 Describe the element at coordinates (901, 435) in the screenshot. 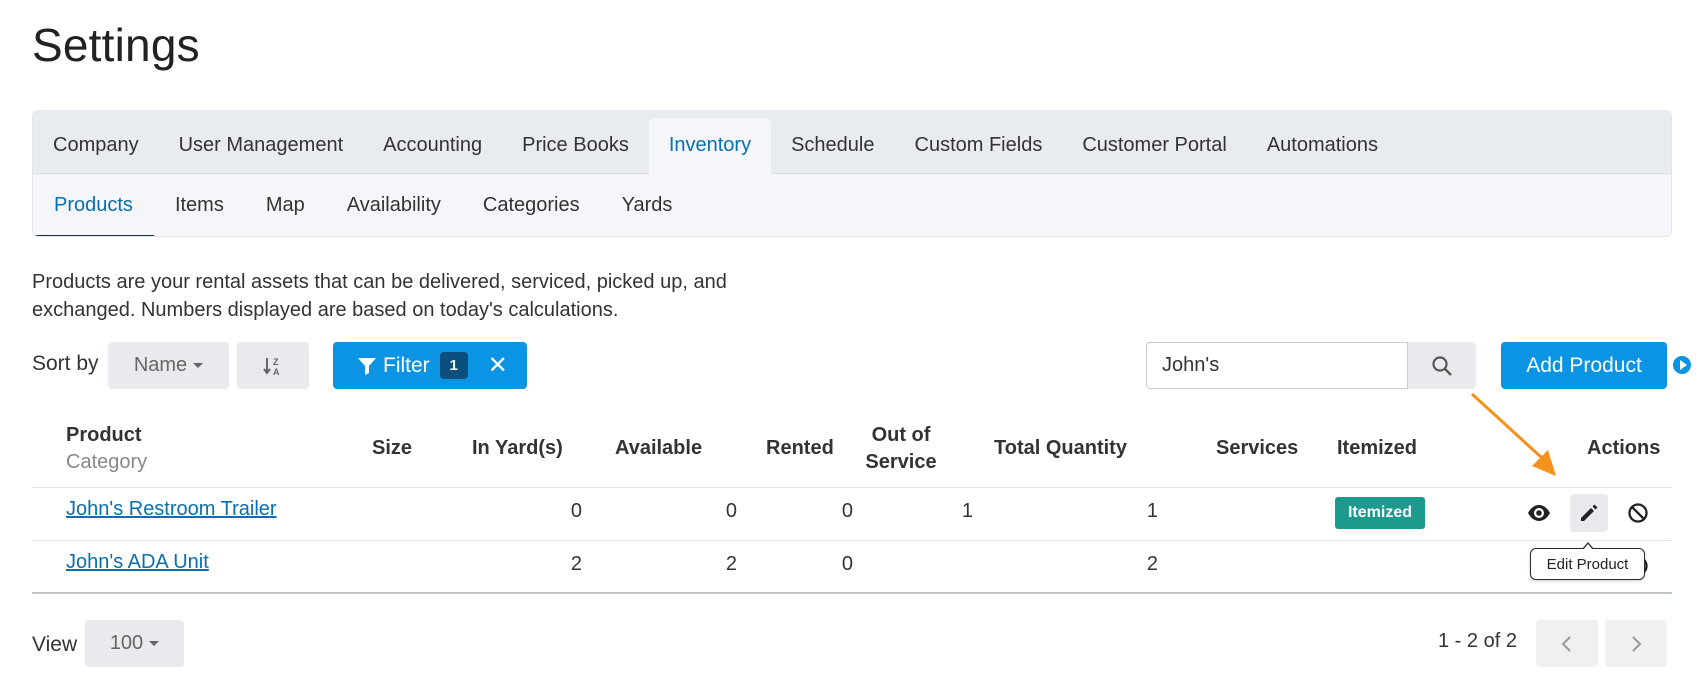

I see `col-out-of-label: Out of` at that location.